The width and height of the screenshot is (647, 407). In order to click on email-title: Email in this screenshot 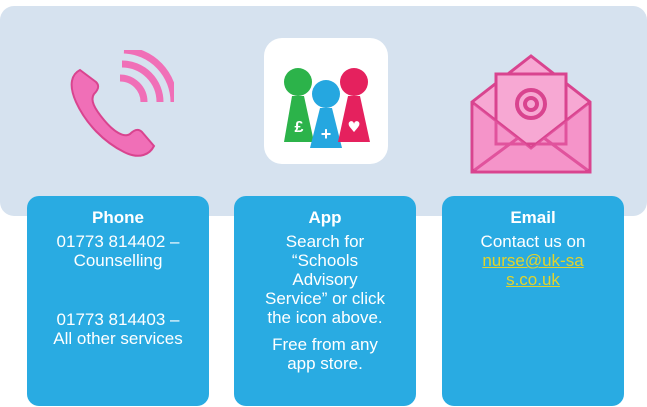, I will do `click(533, 217)`.